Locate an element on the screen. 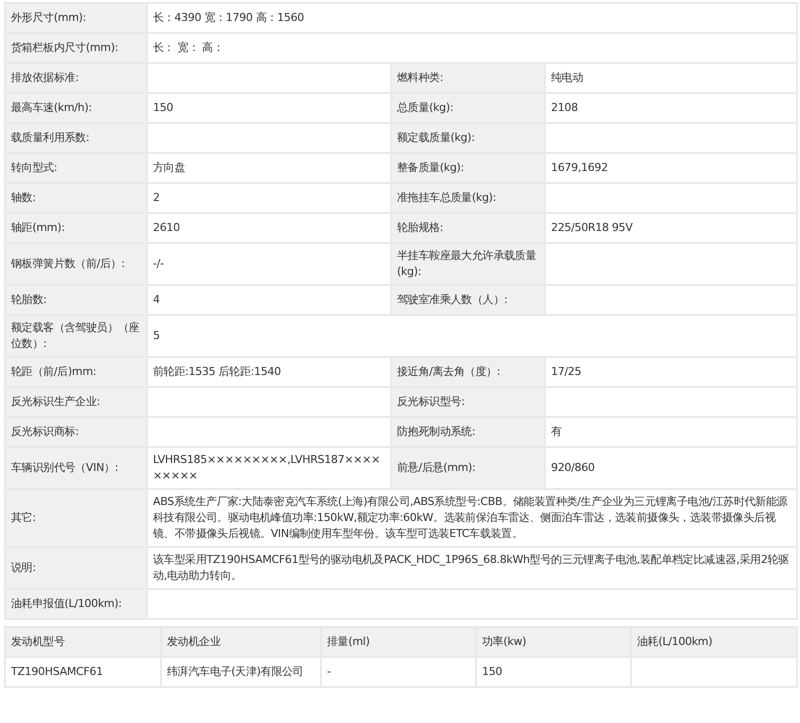  field-label: 轮距（前/后)mm: is located at coordinates (76, 372).